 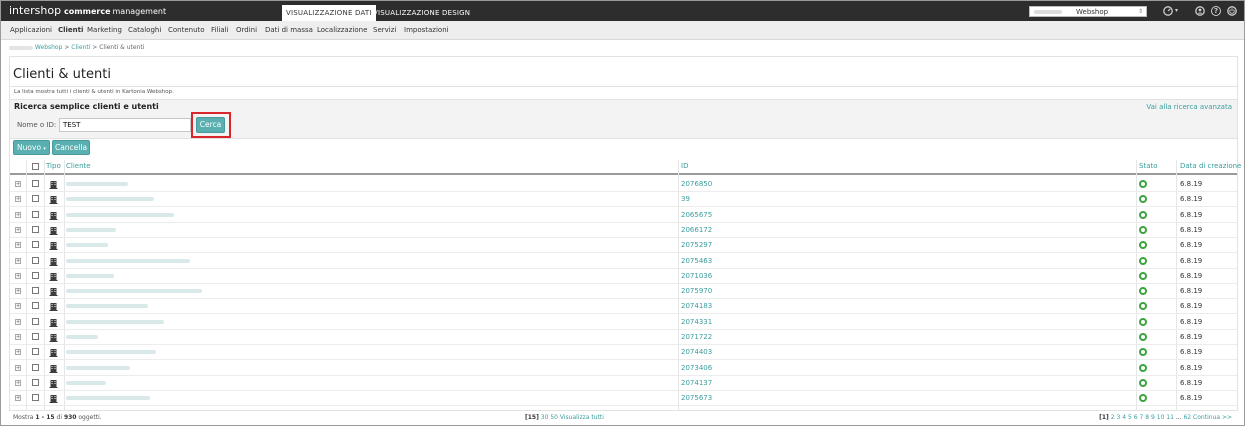 I want to click on customer-id-link: 2066172, so click(x=696, y=230).